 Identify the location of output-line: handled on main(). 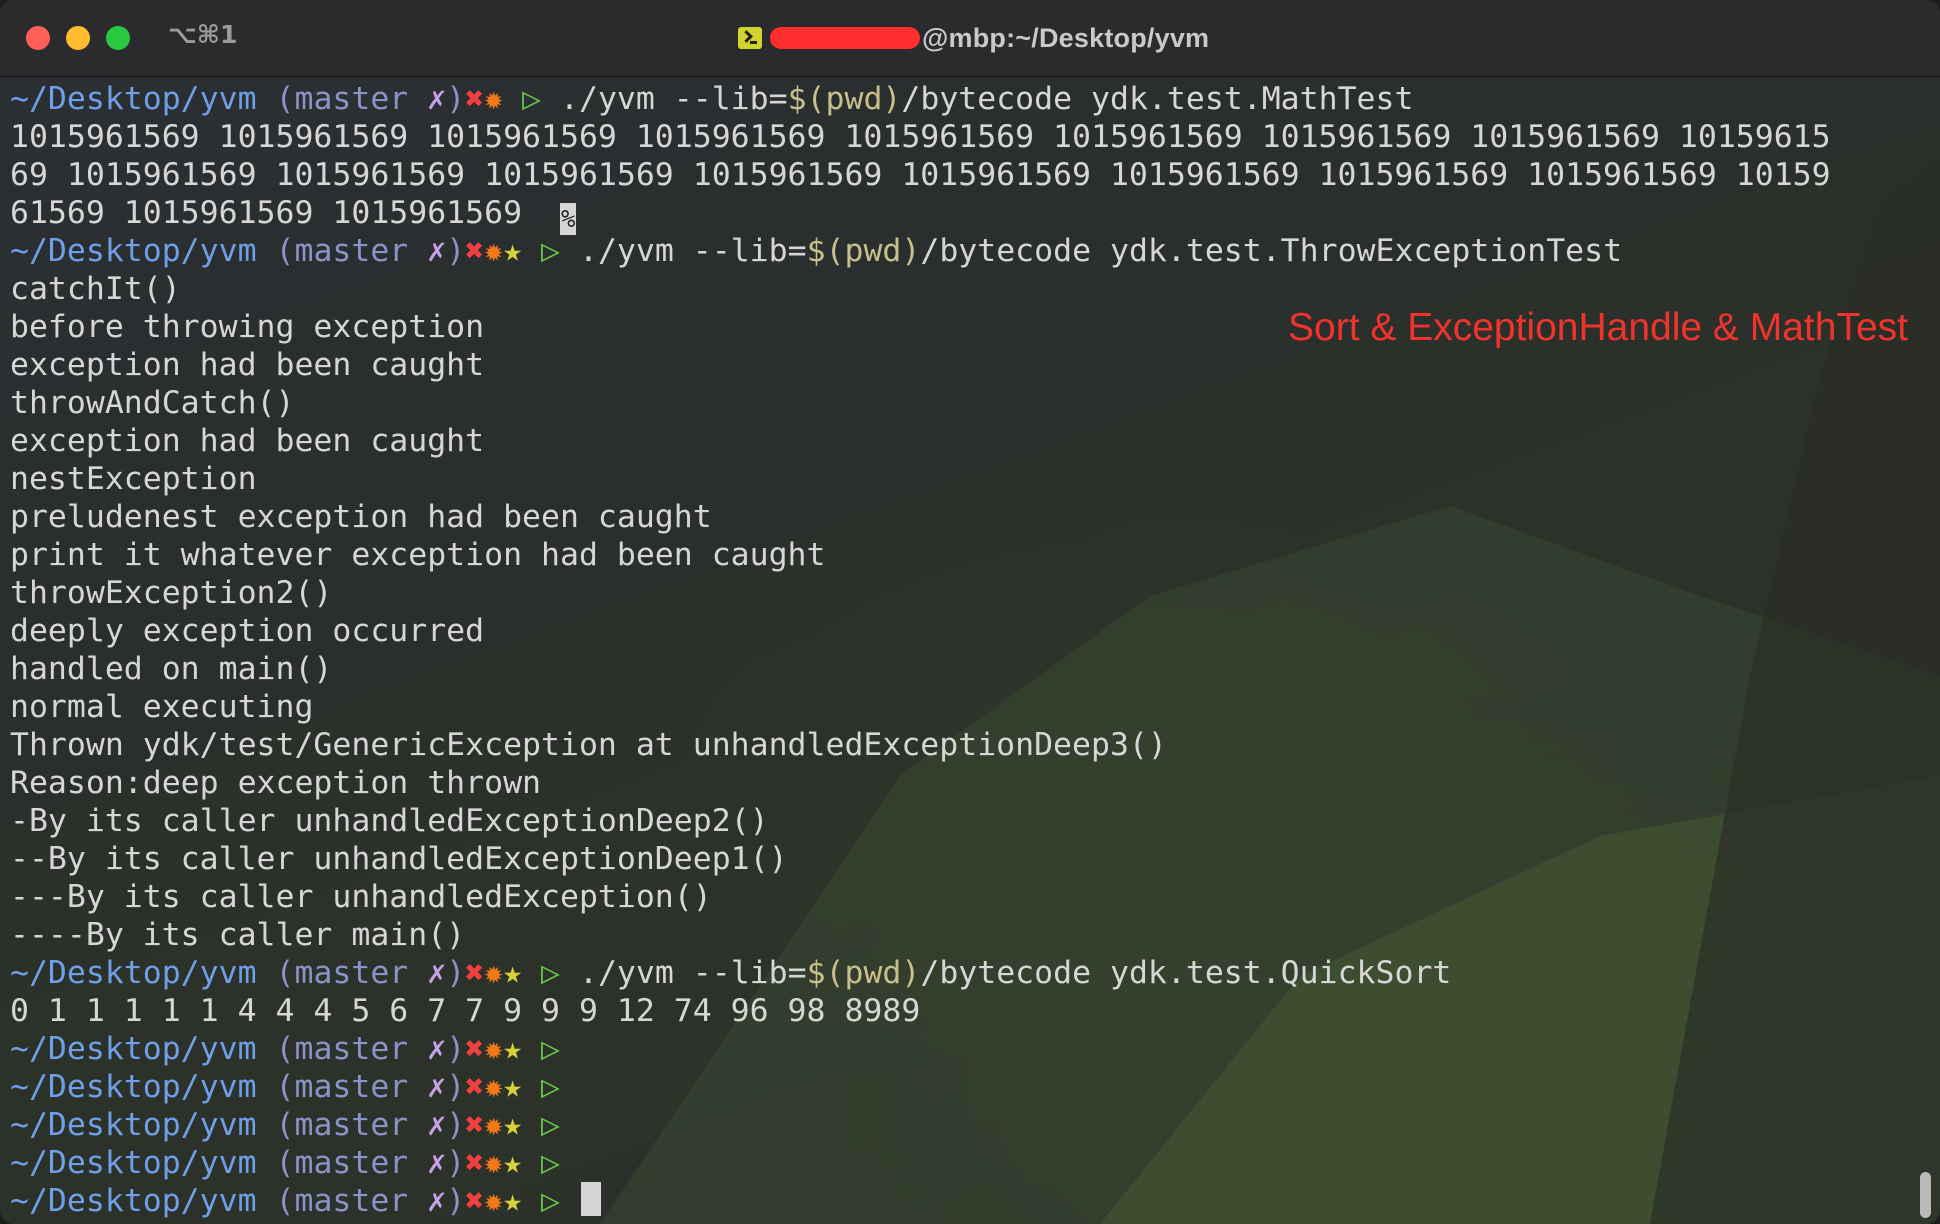
(970, 669).